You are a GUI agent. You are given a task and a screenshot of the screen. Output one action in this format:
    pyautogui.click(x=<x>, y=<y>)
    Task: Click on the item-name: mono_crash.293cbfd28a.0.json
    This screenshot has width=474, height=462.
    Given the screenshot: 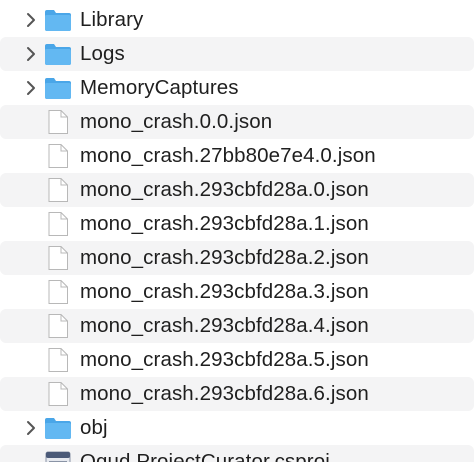 What is the action you would take?
    pyautogui.click(x=224, y=189)
    